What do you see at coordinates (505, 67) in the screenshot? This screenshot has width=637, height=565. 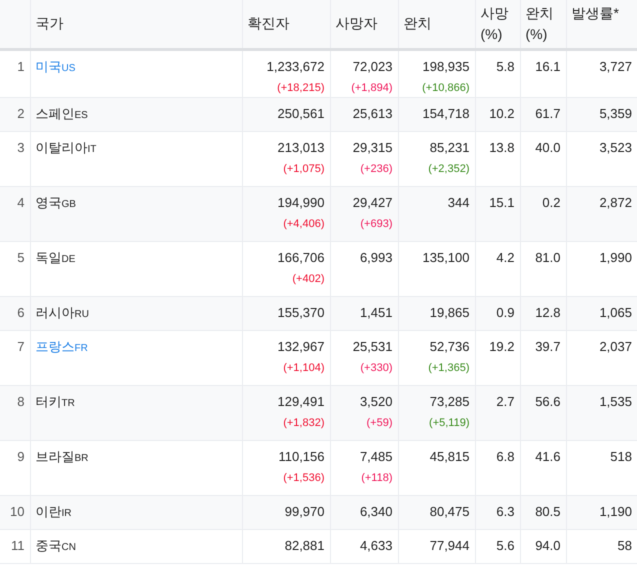 I see `number-text: 5.8` at bounding box center [505, 67].